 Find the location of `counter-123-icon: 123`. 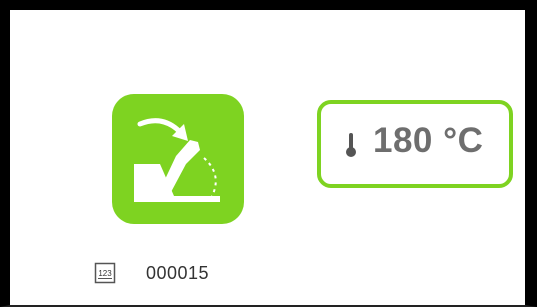

counter-123-icon: 123 is located at coordinates (105, 273).